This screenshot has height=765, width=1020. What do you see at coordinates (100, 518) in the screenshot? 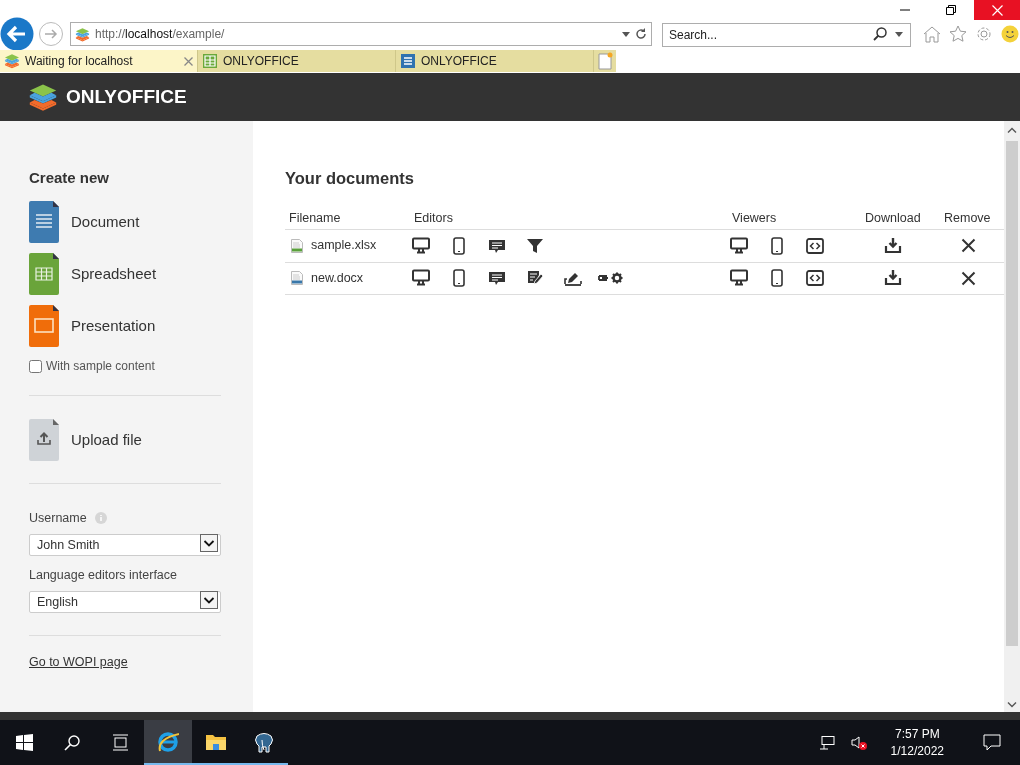
I see `info-icon` at bounding box center [100, 518].